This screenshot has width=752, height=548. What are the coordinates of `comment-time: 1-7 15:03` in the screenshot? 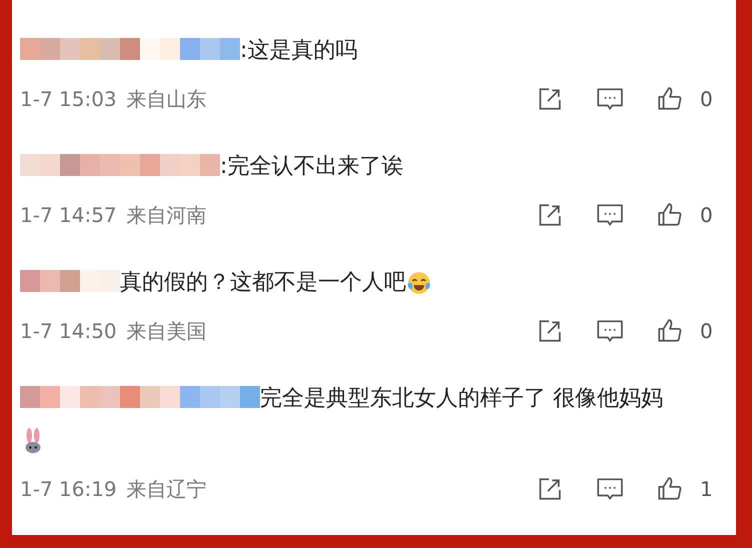 It's located at (68, 99).